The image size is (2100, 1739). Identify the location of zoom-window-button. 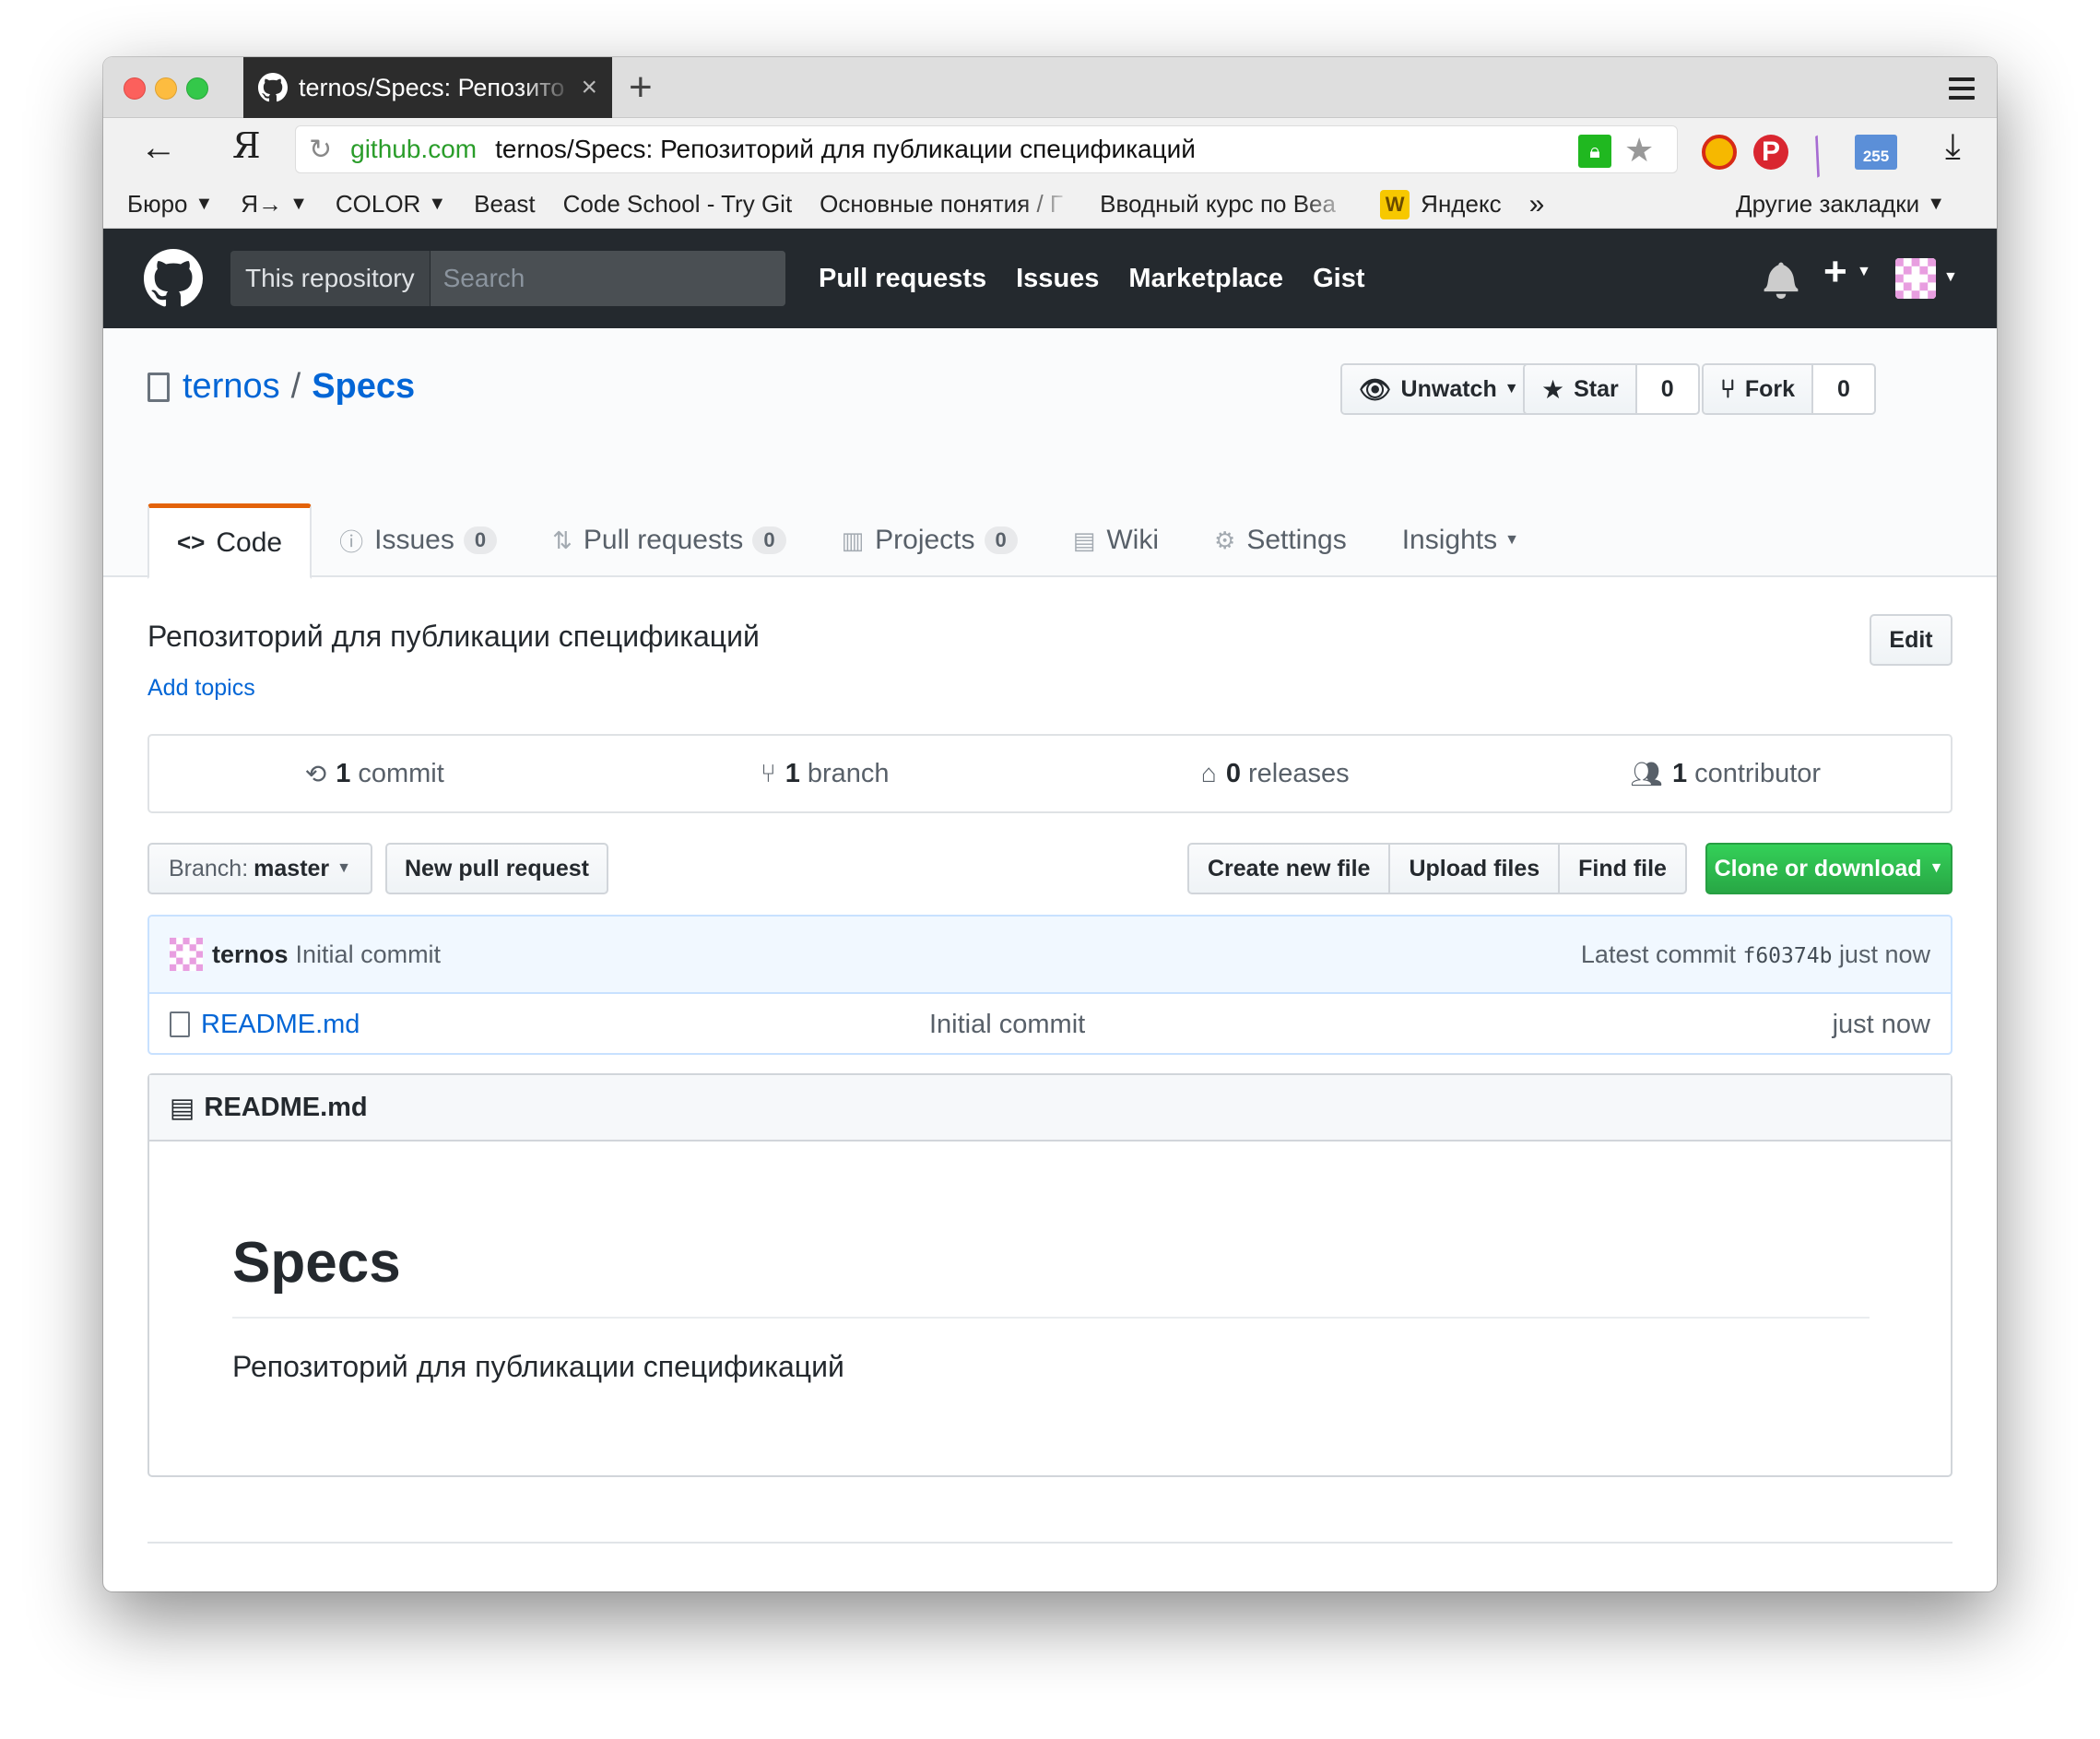
(197, 88).